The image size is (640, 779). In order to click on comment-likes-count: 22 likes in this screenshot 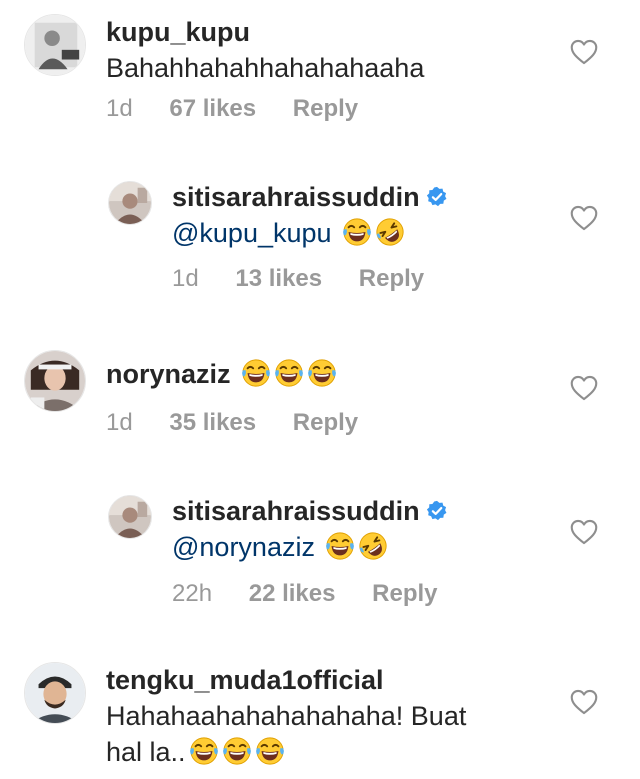, I will do `click(292, 593)`.